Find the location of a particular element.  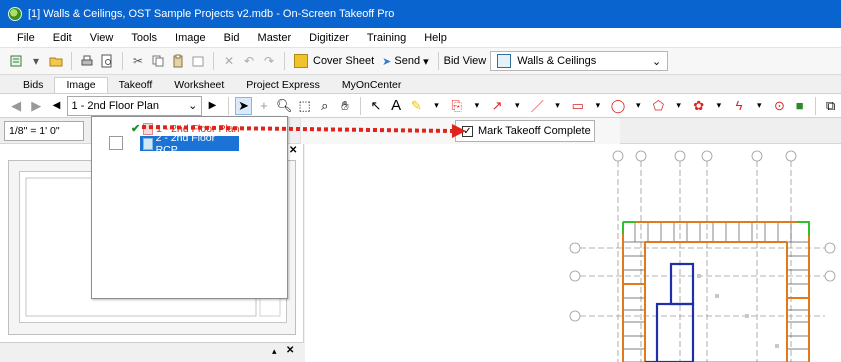

paste-icon is located at coordinates (178, 61).